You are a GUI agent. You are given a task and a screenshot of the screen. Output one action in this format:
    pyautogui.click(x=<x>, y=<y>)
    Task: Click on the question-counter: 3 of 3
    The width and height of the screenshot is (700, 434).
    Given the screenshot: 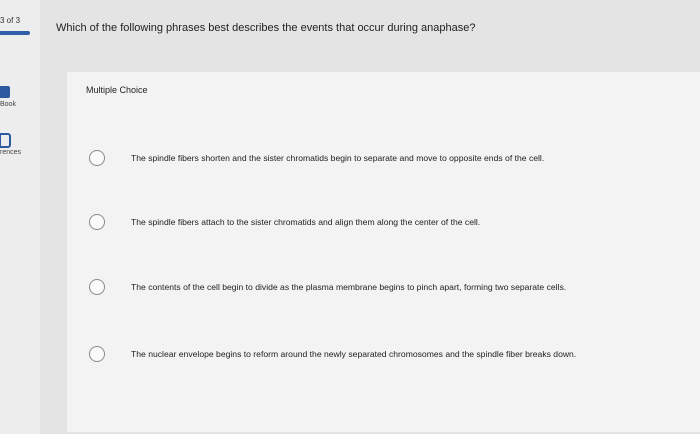 What is the action you would take?
    pyautogui.click(x=10, y=20)
    